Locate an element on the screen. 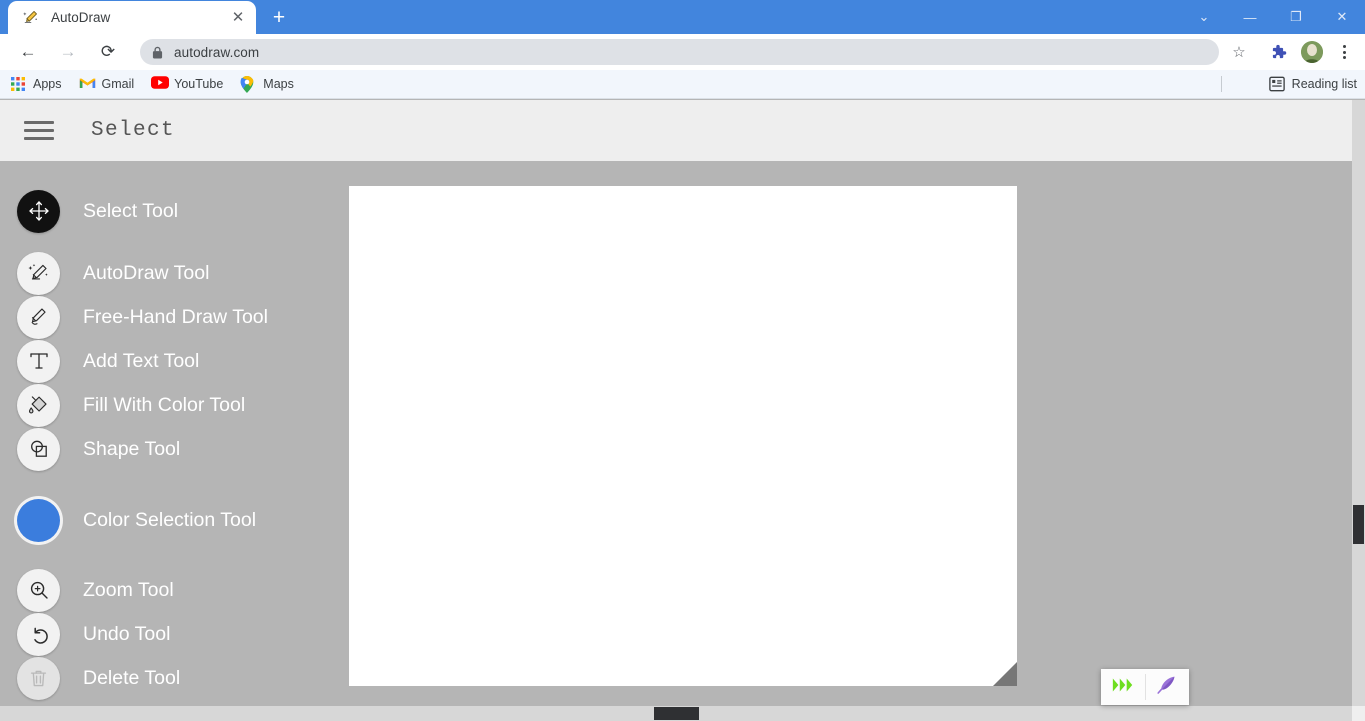 The image size is (1365, 721). new-tab-button: + is located at coordinates (279, 17).